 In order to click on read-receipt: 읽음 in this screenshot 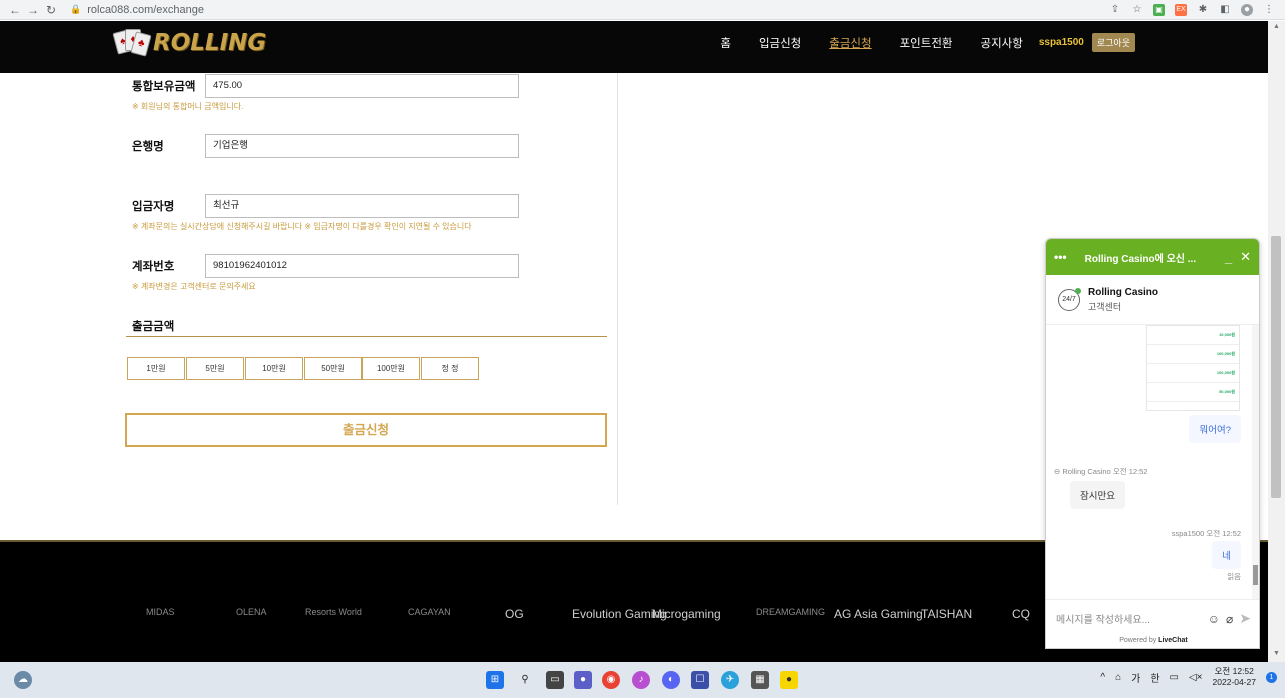, I will do `click(1234, 576)`.